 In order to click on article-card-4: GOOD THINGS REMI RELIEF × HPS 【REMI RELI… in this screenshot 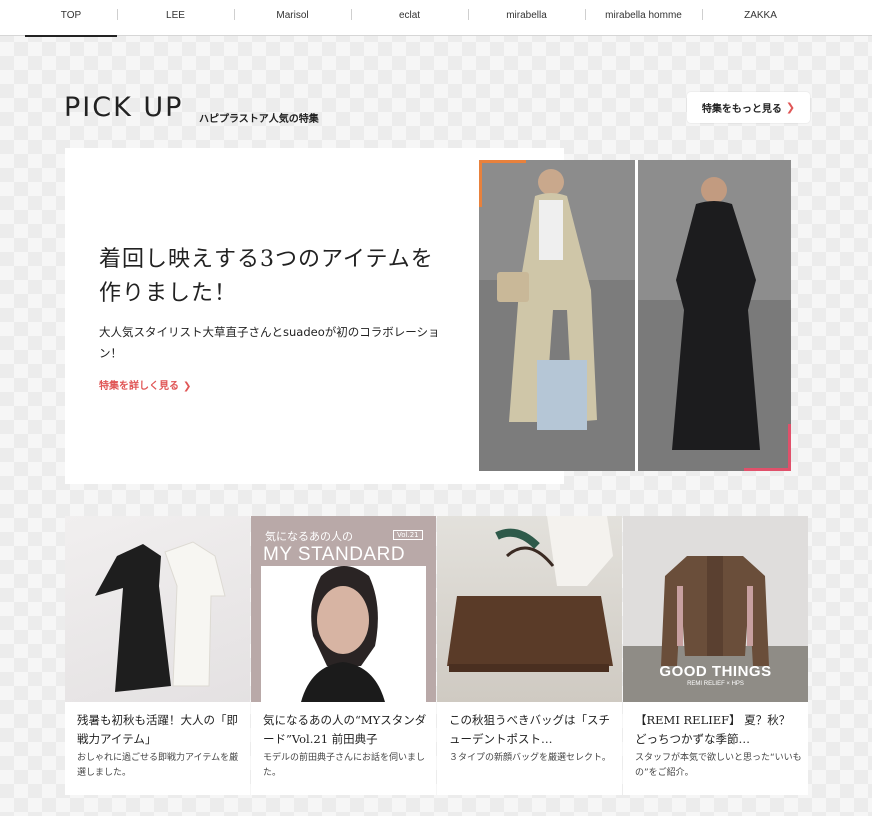, I will do `click(715, 655)`.